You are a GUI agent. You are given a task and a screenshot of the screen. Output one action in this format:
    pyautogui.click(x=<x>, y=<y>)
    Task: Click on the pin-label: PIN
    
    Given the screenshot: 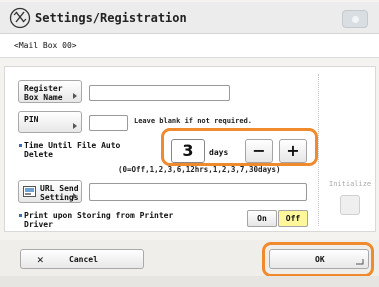 What is the action you would take?
    pyautogui.click(x=31, y=119)
    